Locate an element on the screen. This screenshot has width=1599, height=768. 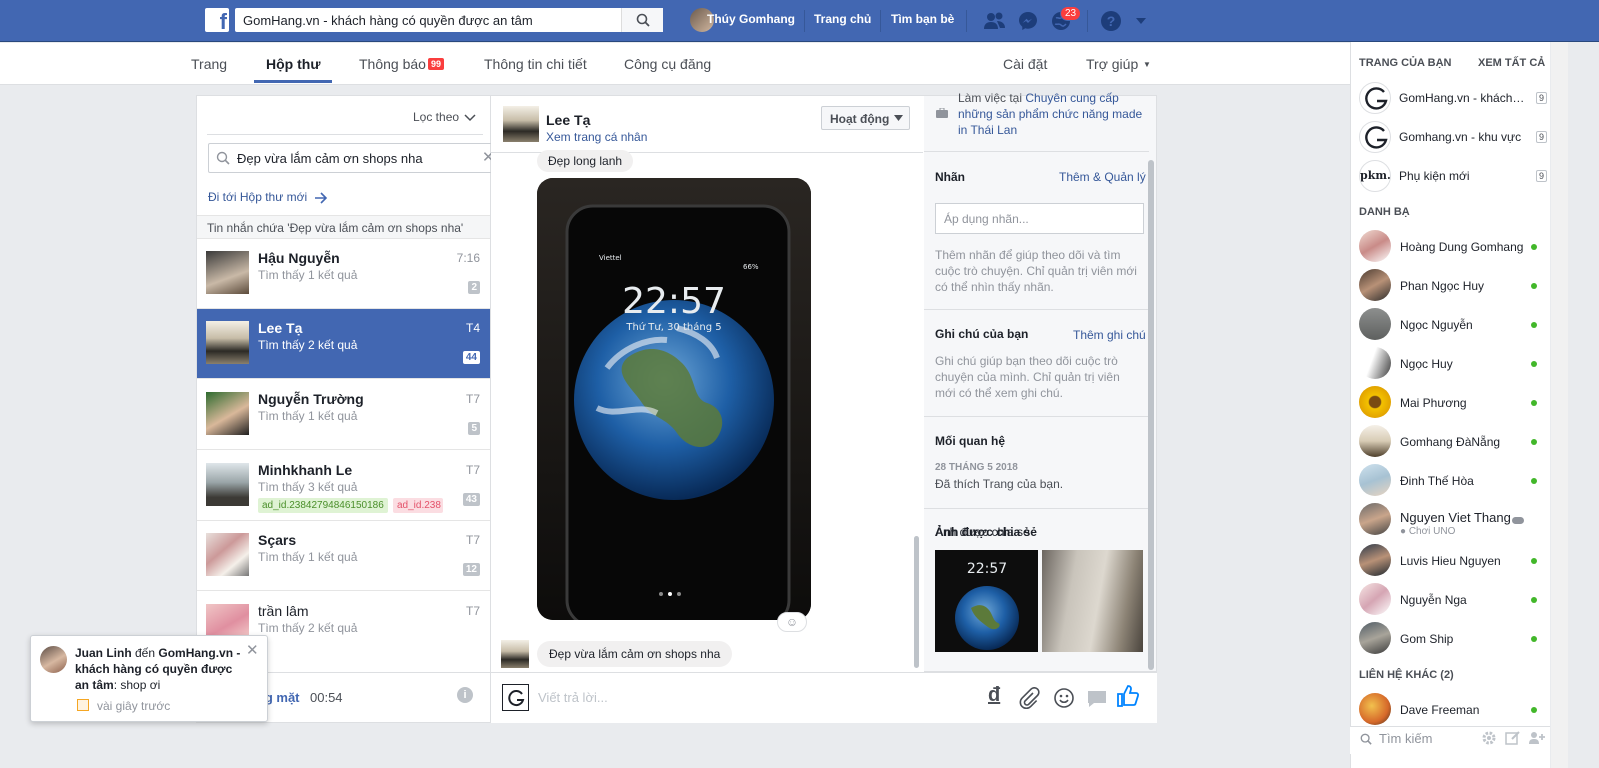
contact-item: Gomhang ĐàNẵng is located at coordinates (1454, 441).